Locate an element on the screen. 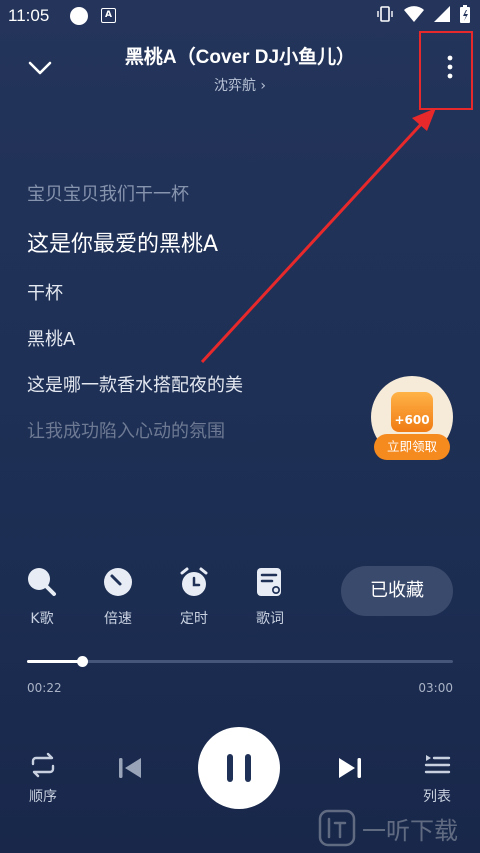 This screenshot has height=853, width=480. lyrics-label: 歌词 is located at coordinates (270, 619).